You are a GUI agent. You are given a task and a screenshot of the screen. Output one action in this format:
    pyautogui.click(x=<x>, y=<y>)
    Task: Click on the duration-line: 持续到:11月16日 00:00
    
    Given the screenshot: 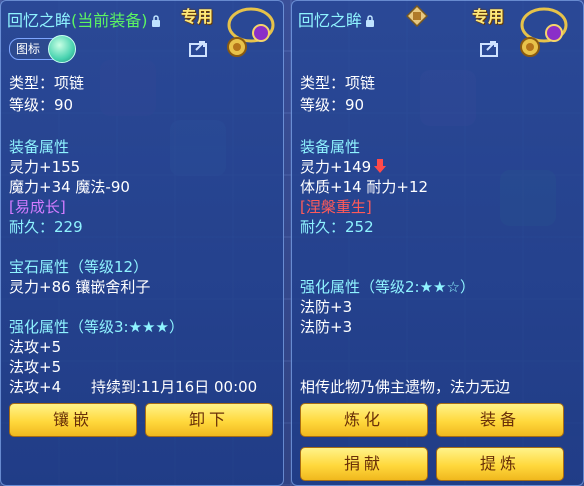 What is the action you would take?
    pyautogui.click(x=174, y=387)
    